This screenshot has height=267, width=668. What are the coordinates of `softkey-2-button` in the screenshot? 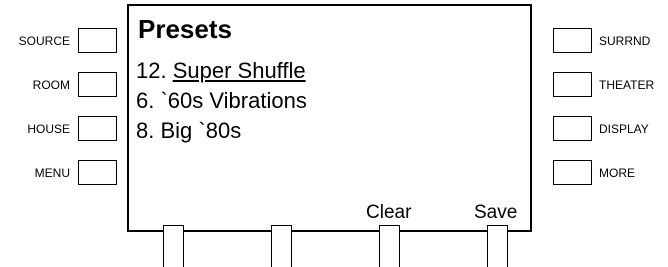 It's located at (281, 246).